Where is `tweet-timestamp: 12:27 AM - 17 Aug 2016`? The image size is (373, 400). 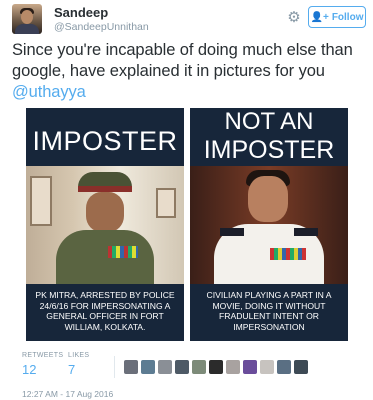 tweet-timestamp: 12:27 AM - 17 Aug 2016 is located at coordinates (67, 394).